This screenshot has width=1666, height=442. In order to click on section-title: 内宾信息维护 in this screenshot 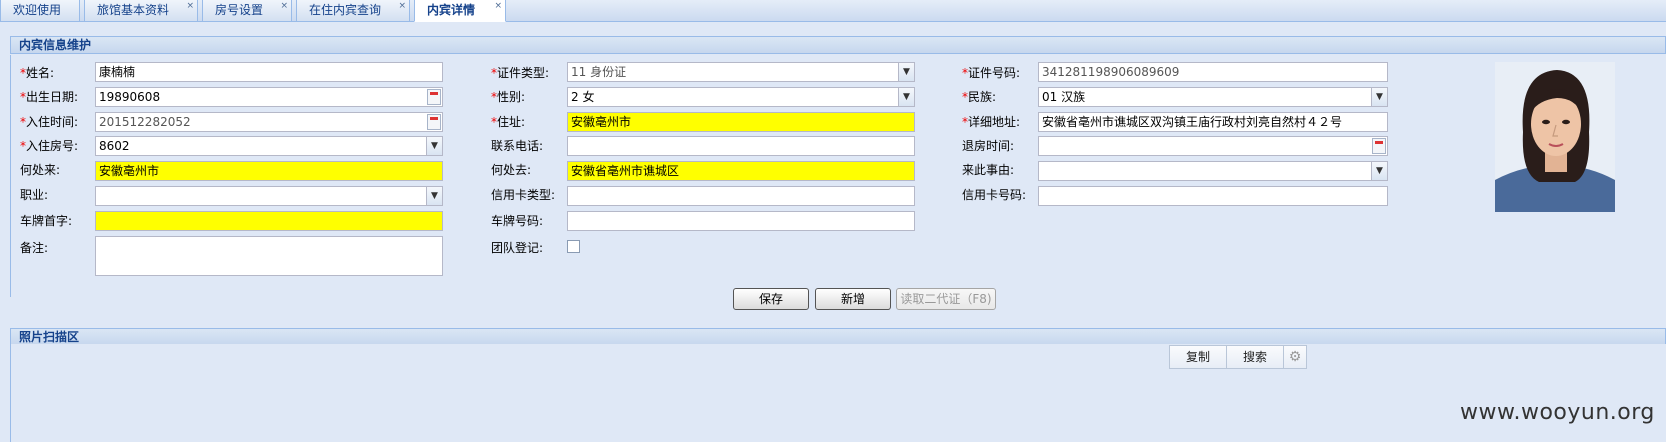, I will do `click(55, 45)`.